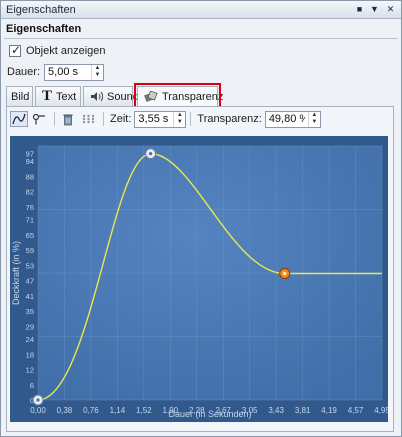 This screenshot has width=402, height=437. What do you see at coordinates (65, 410) in the screenshot?
I see `x-tick-label: 0,38` at bounding box center [65, 410].